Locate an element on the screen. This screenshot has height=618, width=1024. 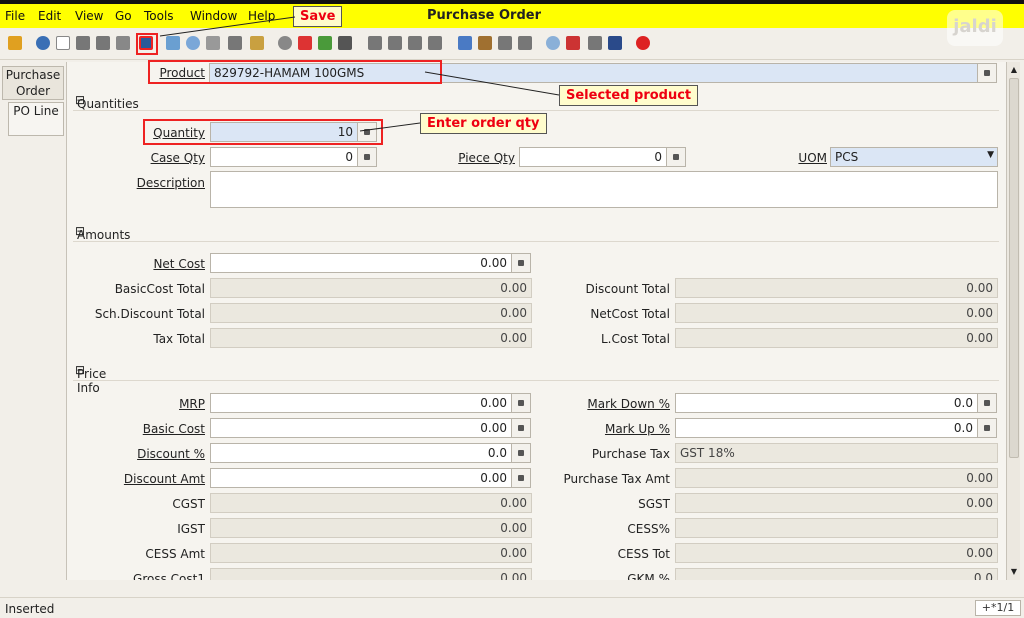
report-icon is located at coordinates (465, 43).